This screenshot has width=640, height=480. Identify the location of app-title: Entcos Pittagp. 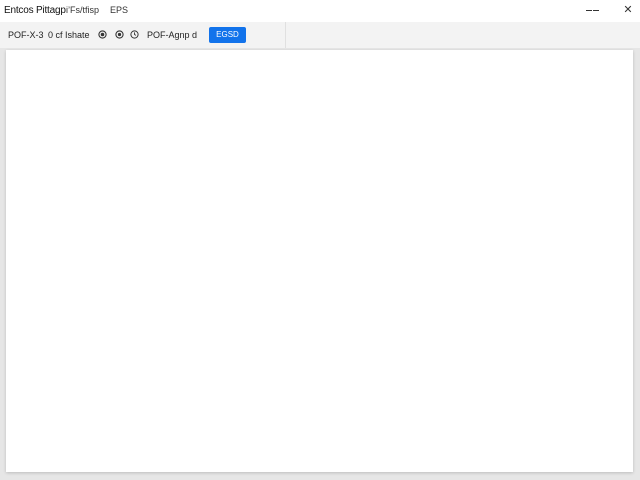
(35, 10).